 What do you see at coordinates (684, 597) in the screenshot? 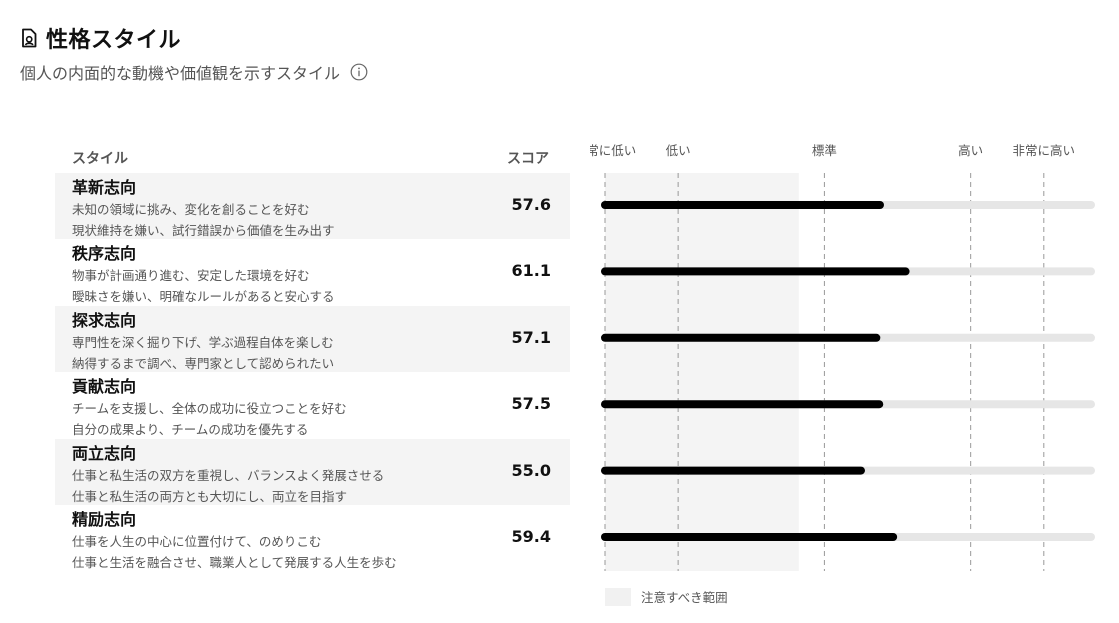
I see `legend-label: 注意すべき範囲` at bounding box center [684, 597].